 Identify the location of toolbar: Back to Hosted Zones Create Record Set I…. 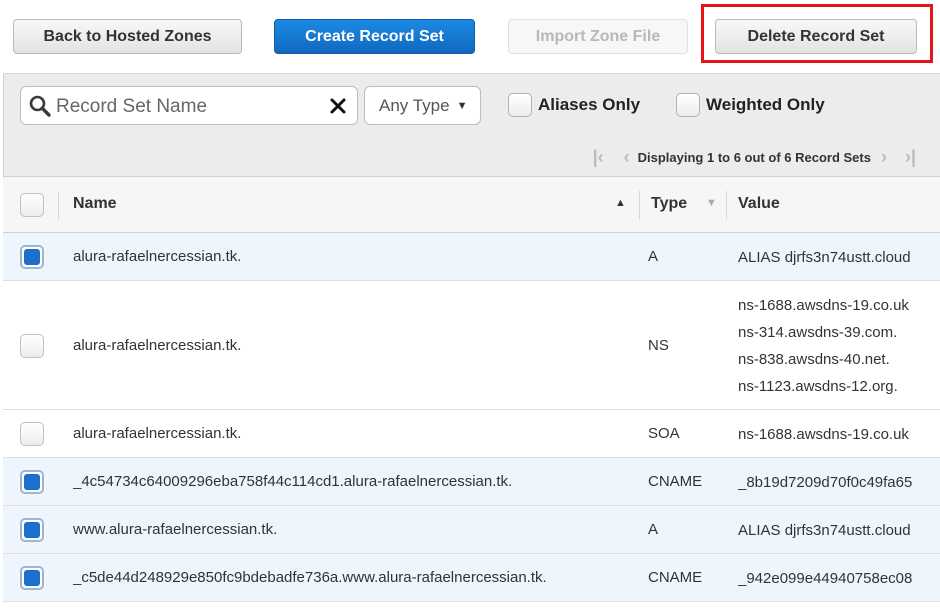
(470, 35).